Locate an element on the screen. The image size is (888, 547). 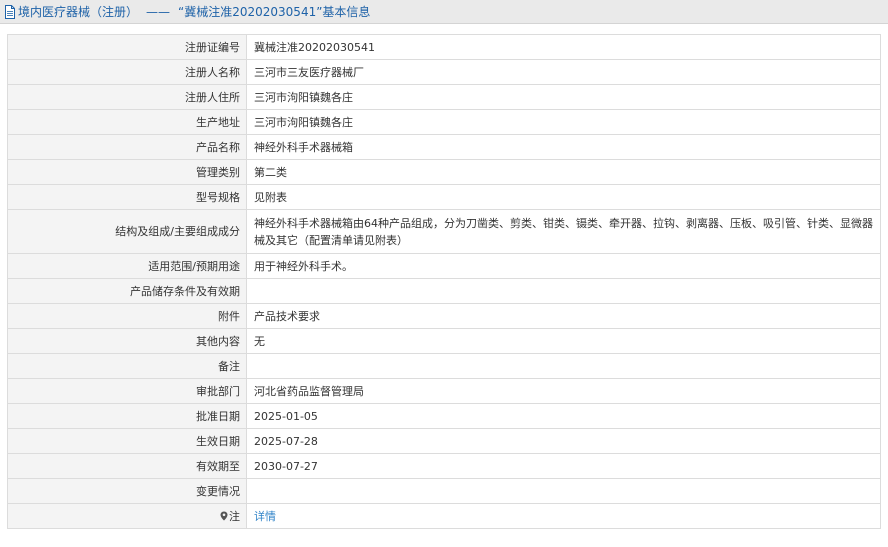
map-pin-icon is located at coordinates (224, 516).